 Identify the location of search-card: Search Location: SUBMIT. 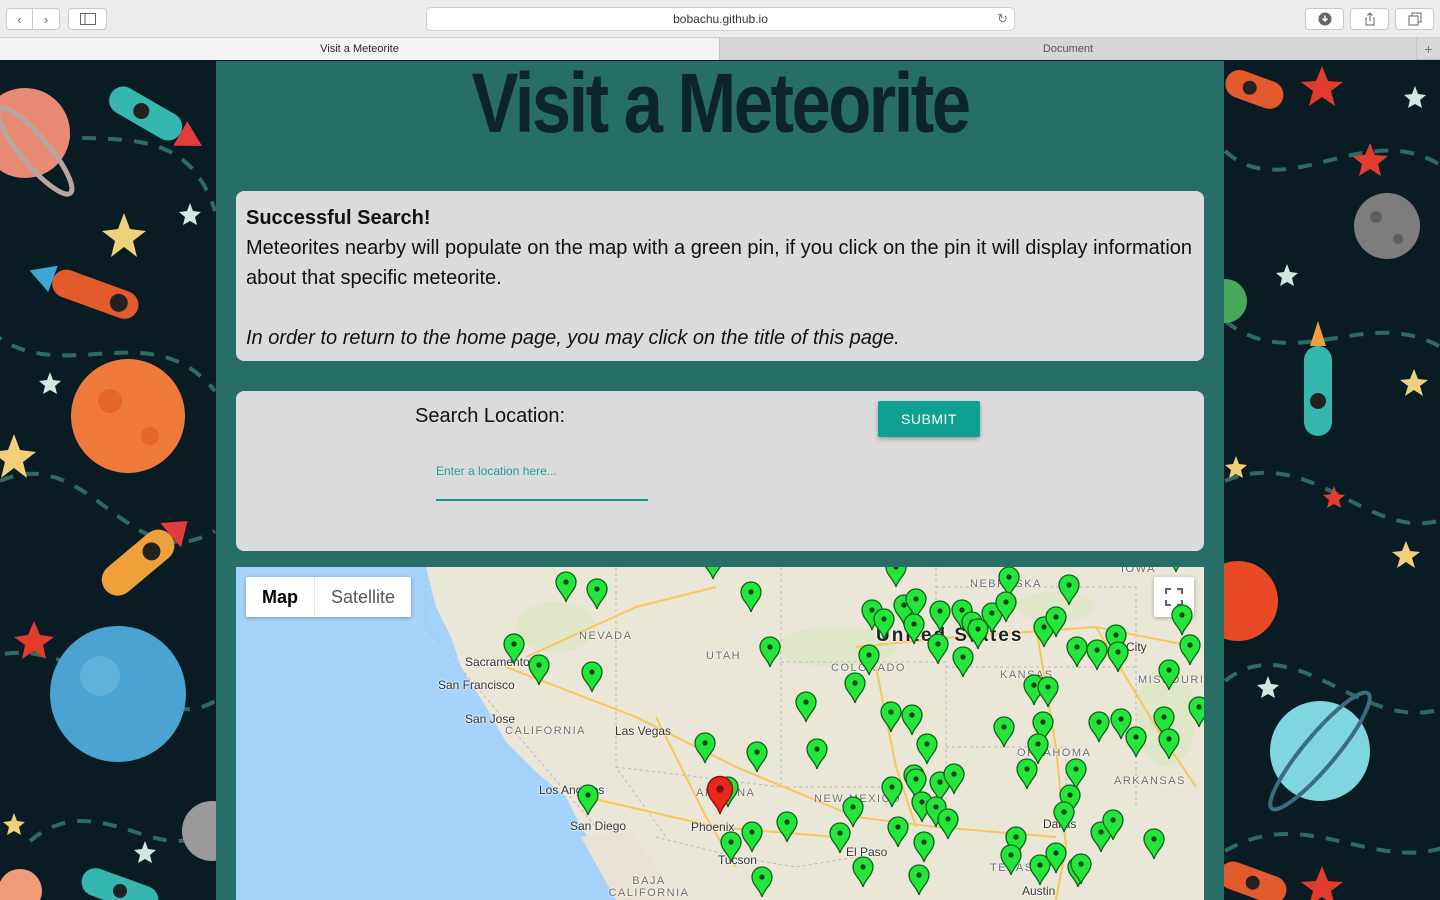
(720, 471).